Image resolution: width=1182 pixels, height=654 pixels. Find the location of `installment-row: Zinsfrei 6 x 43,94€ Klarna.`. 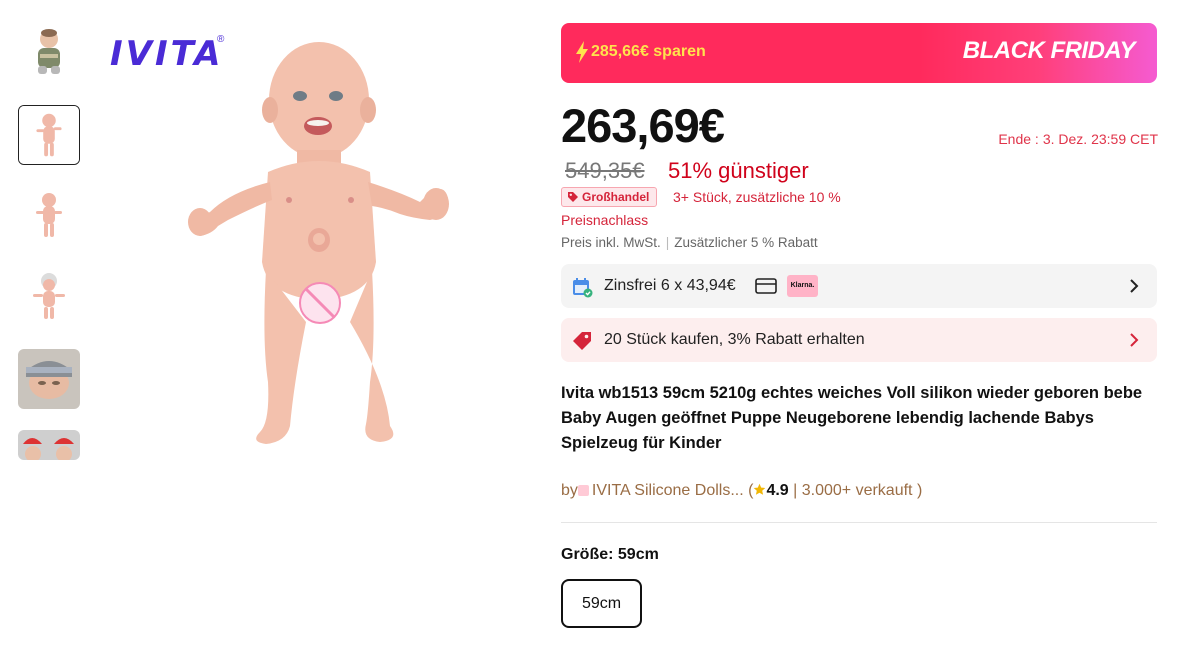

installment-row: Zinsfrei 6 x 43,94€ Klarna. is located at coordinates (859, 286).